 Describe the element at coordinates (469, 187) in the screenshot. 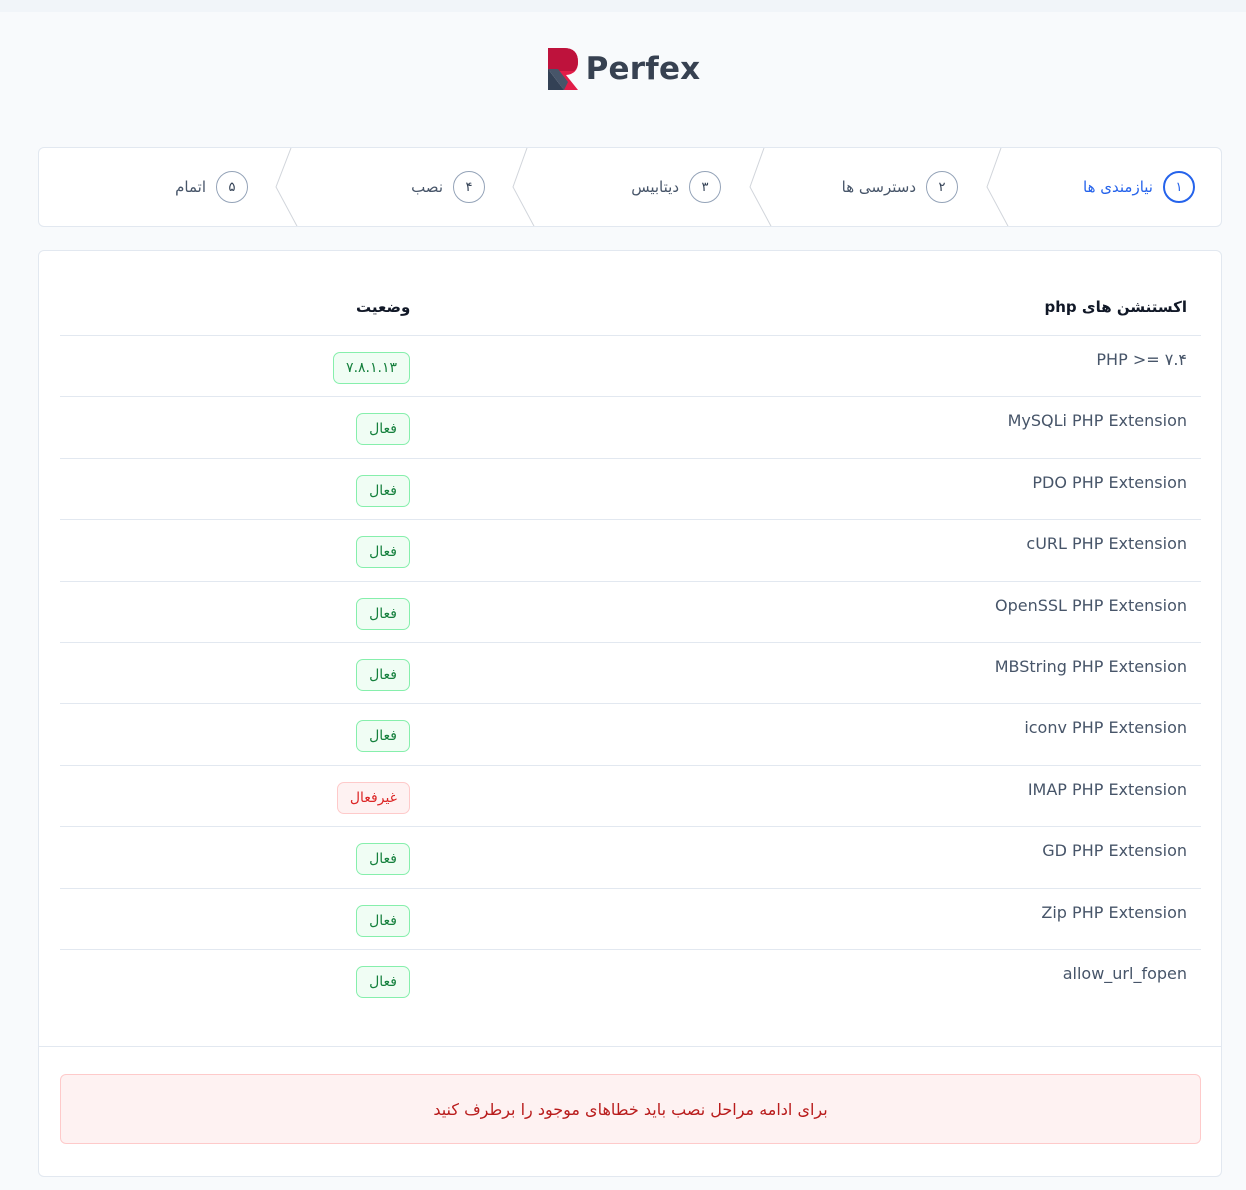

I see `step-number: ۴` at that location.